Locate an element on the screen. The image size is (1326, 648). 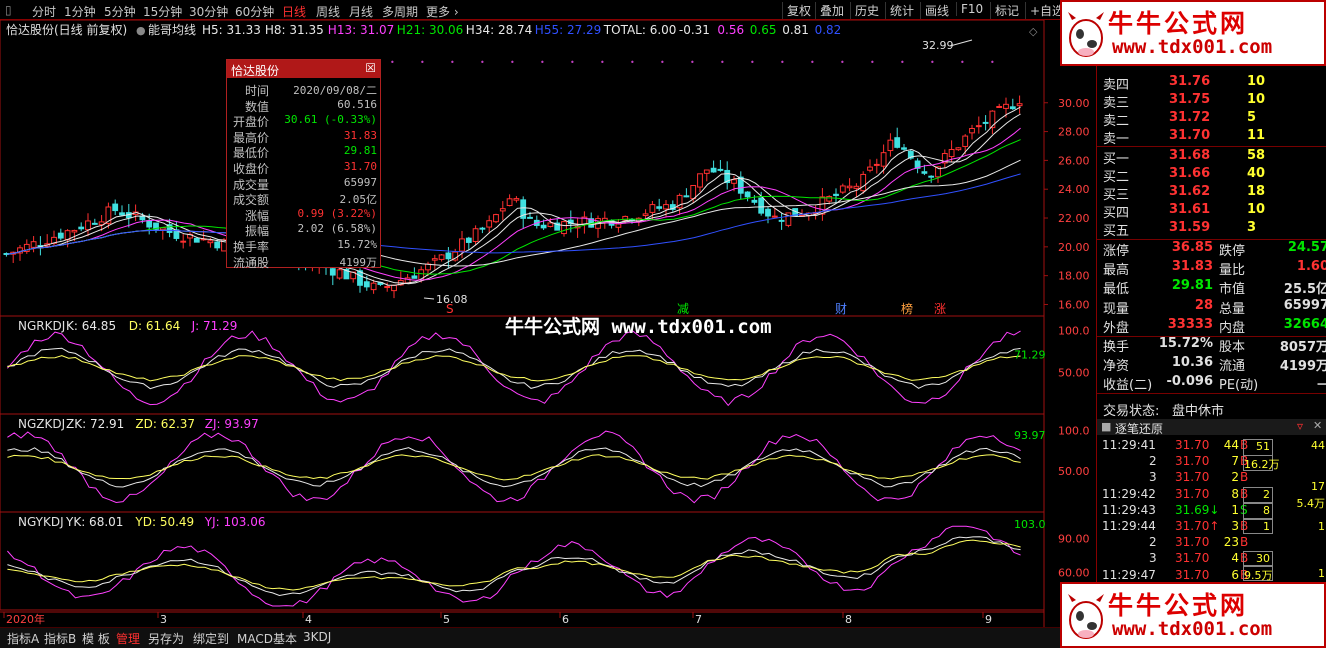
panel-title: NGRKDJ is located at coordinates (41, 326).